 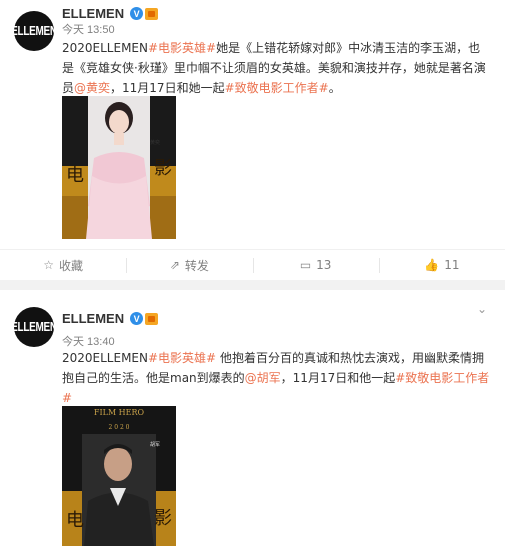 I want to click on comment-button: ▭ 13, so click(x=315, y=265).